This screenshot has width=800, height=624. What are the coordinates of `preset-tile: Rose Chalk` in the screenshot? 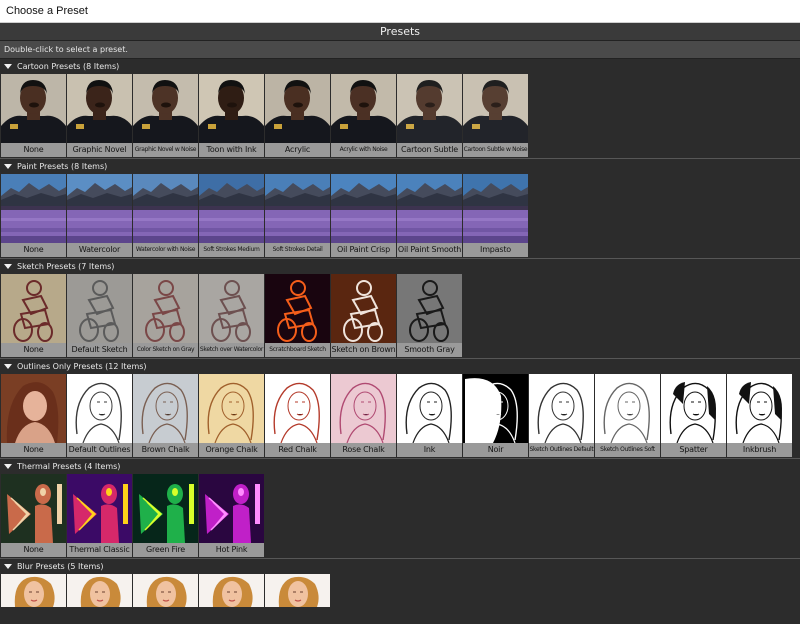 It's located at (363, 415).